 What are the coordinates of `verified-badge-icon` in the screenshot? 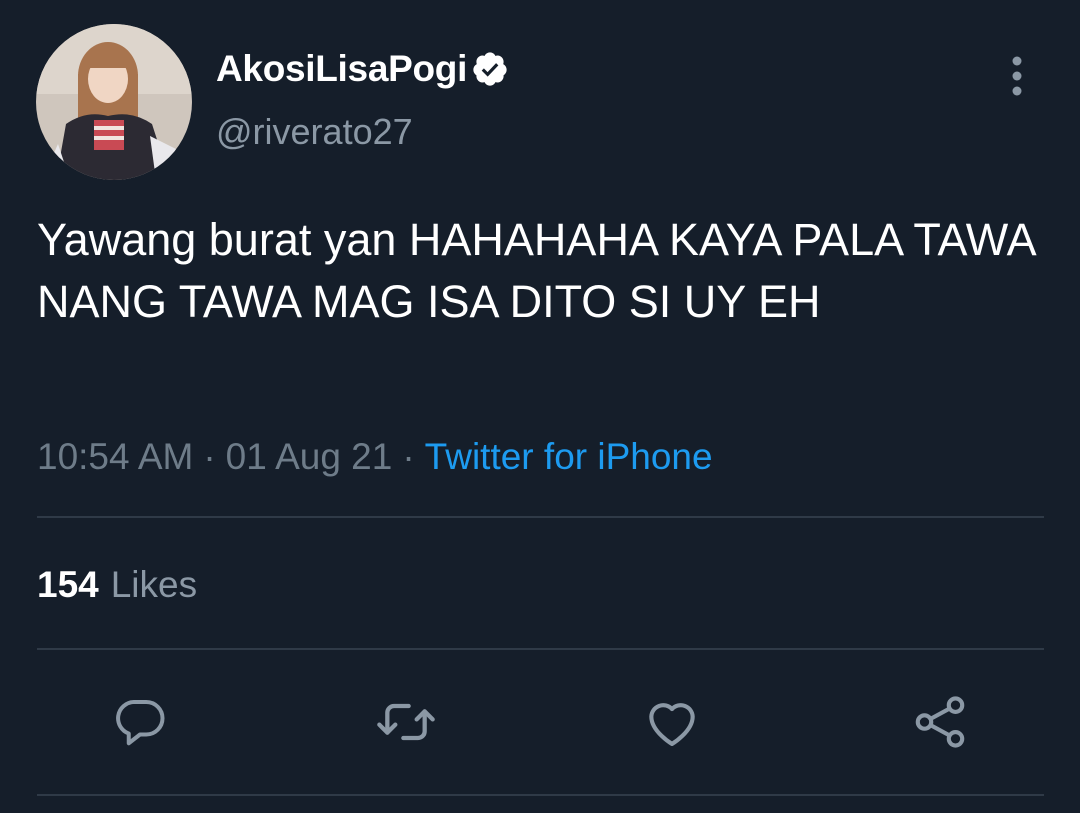 It's located at (490, 69).